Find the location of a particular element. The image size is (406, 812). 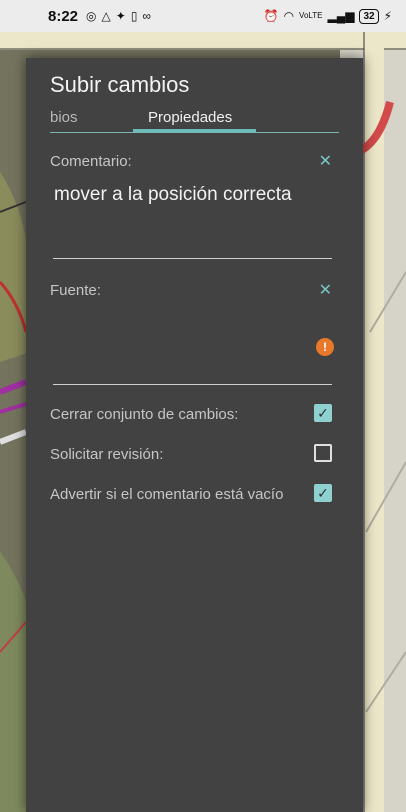

messenger-icon: ✦ is located at coordinates (120, 16).